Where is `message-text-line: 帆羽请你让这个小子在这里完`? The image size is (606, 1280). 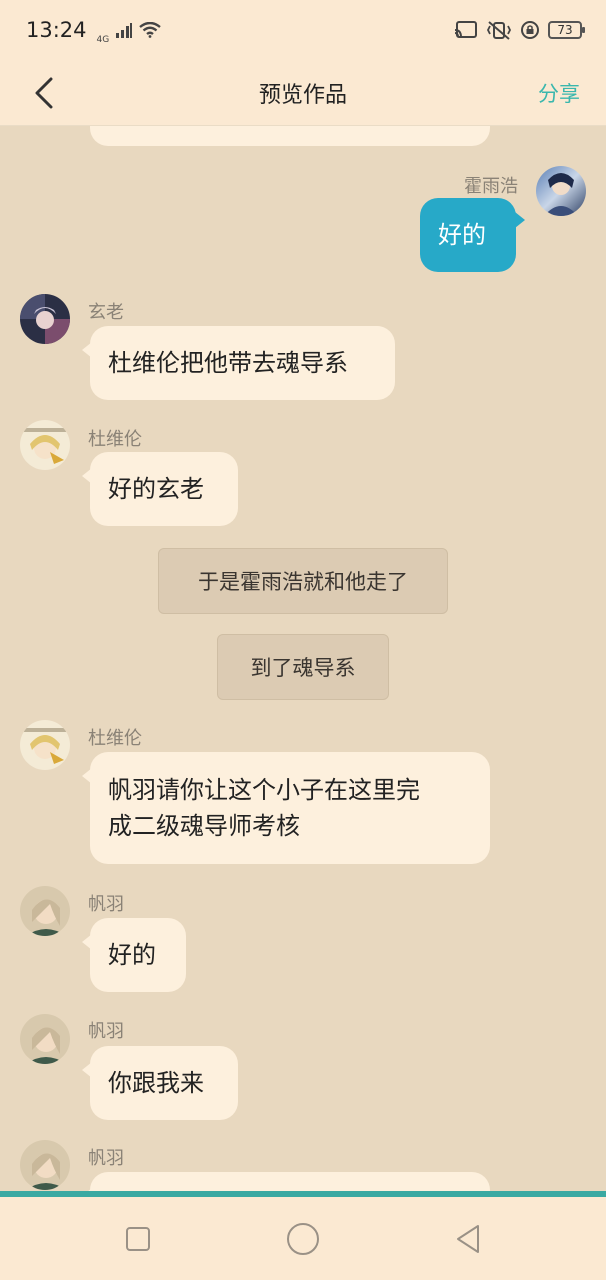 message-text-line: 帆羽请你让这个小子在这里完 is located at coordinates (264, 790).